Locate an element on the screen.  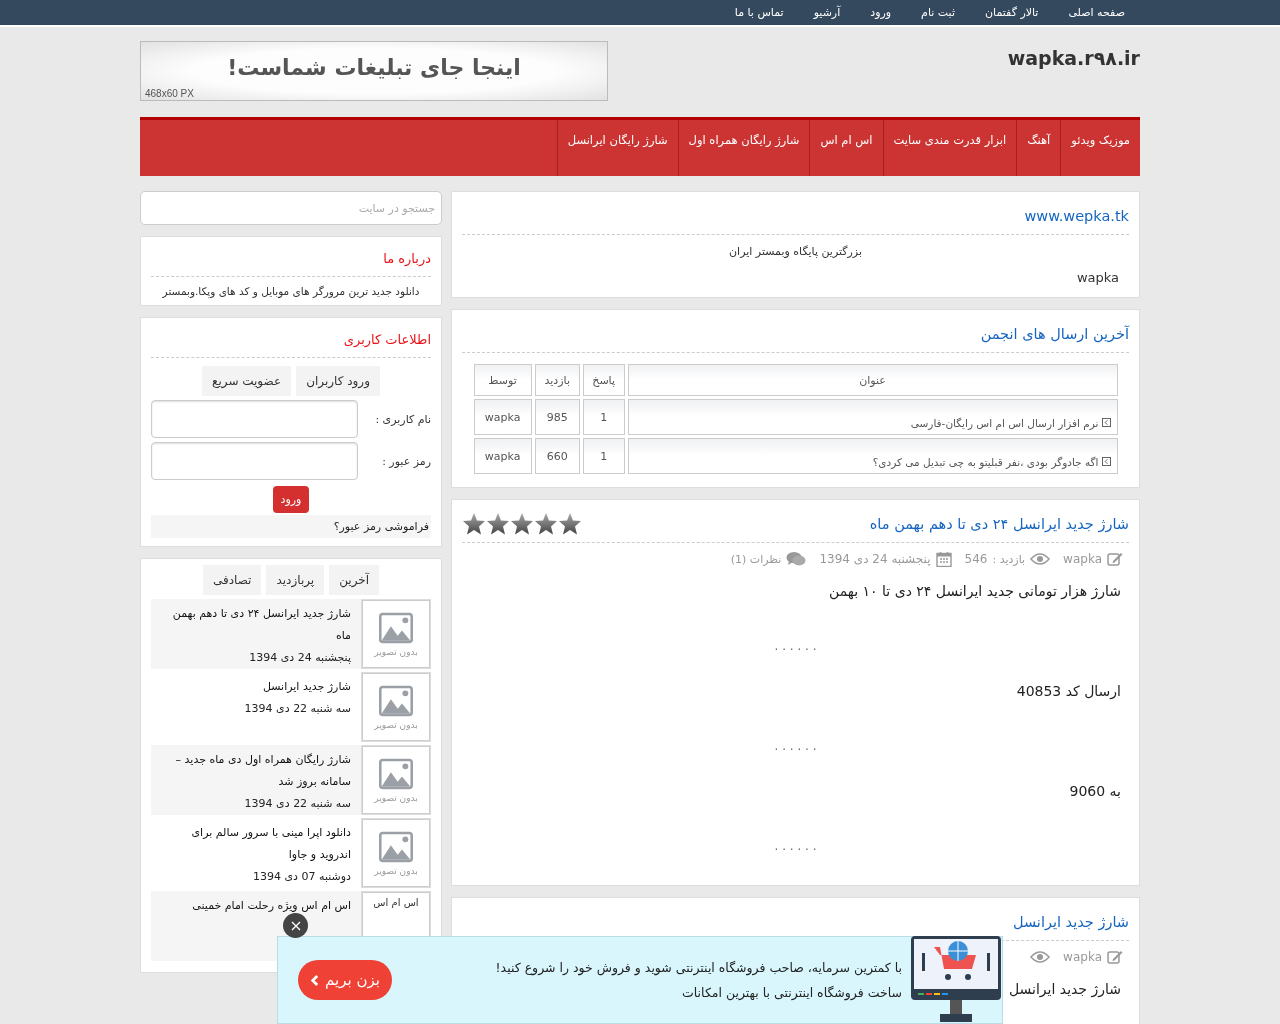
forgot-password-link: فراموشی رمز عبور؟ is located at coordinates (291, 526).